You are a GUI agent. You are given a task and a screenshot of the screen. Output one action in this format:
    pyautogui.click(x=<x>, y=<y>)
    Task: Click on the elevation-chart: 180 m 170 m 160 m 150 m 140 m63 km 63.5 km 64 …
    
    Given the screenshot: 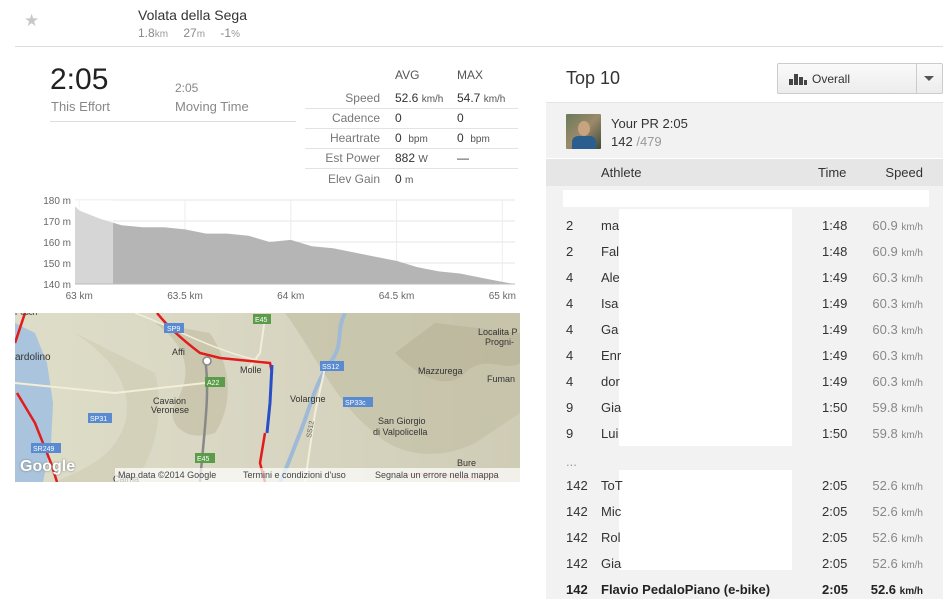 What is the action you would take?
    pyautogui.click(x=267, y=249)
    